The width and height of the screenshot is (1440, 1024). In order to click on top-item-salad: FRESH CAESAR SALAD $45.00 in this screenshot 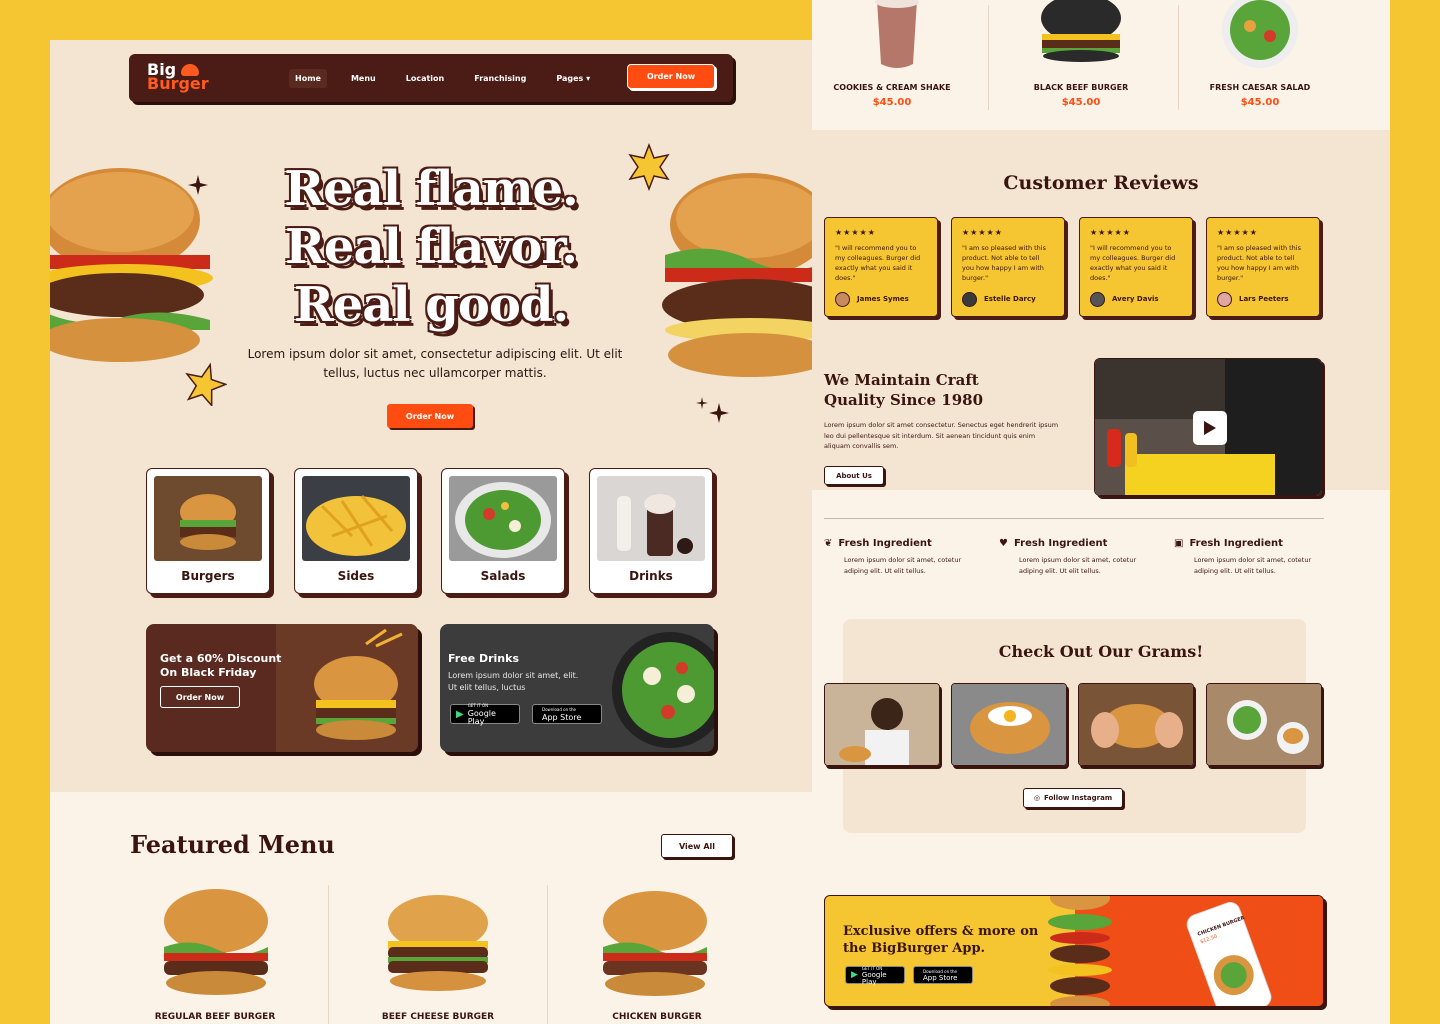, I will do `click(1260, 62)`.